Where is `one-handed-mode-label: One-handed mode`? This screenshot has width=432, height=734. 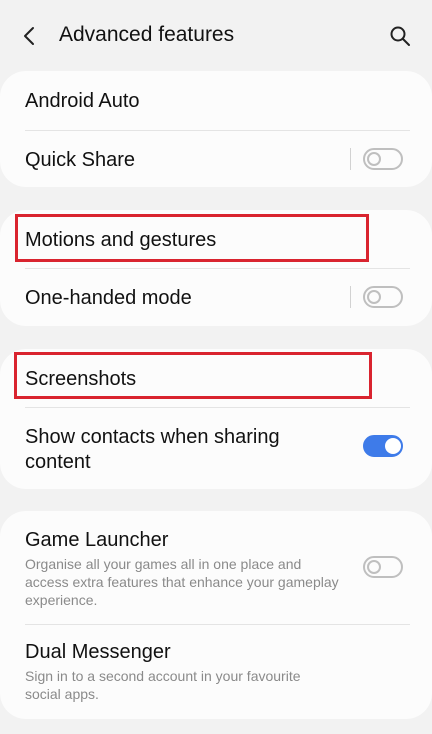
one-handed-mode-label: One-handed mode is located at coordinates (108, 298).